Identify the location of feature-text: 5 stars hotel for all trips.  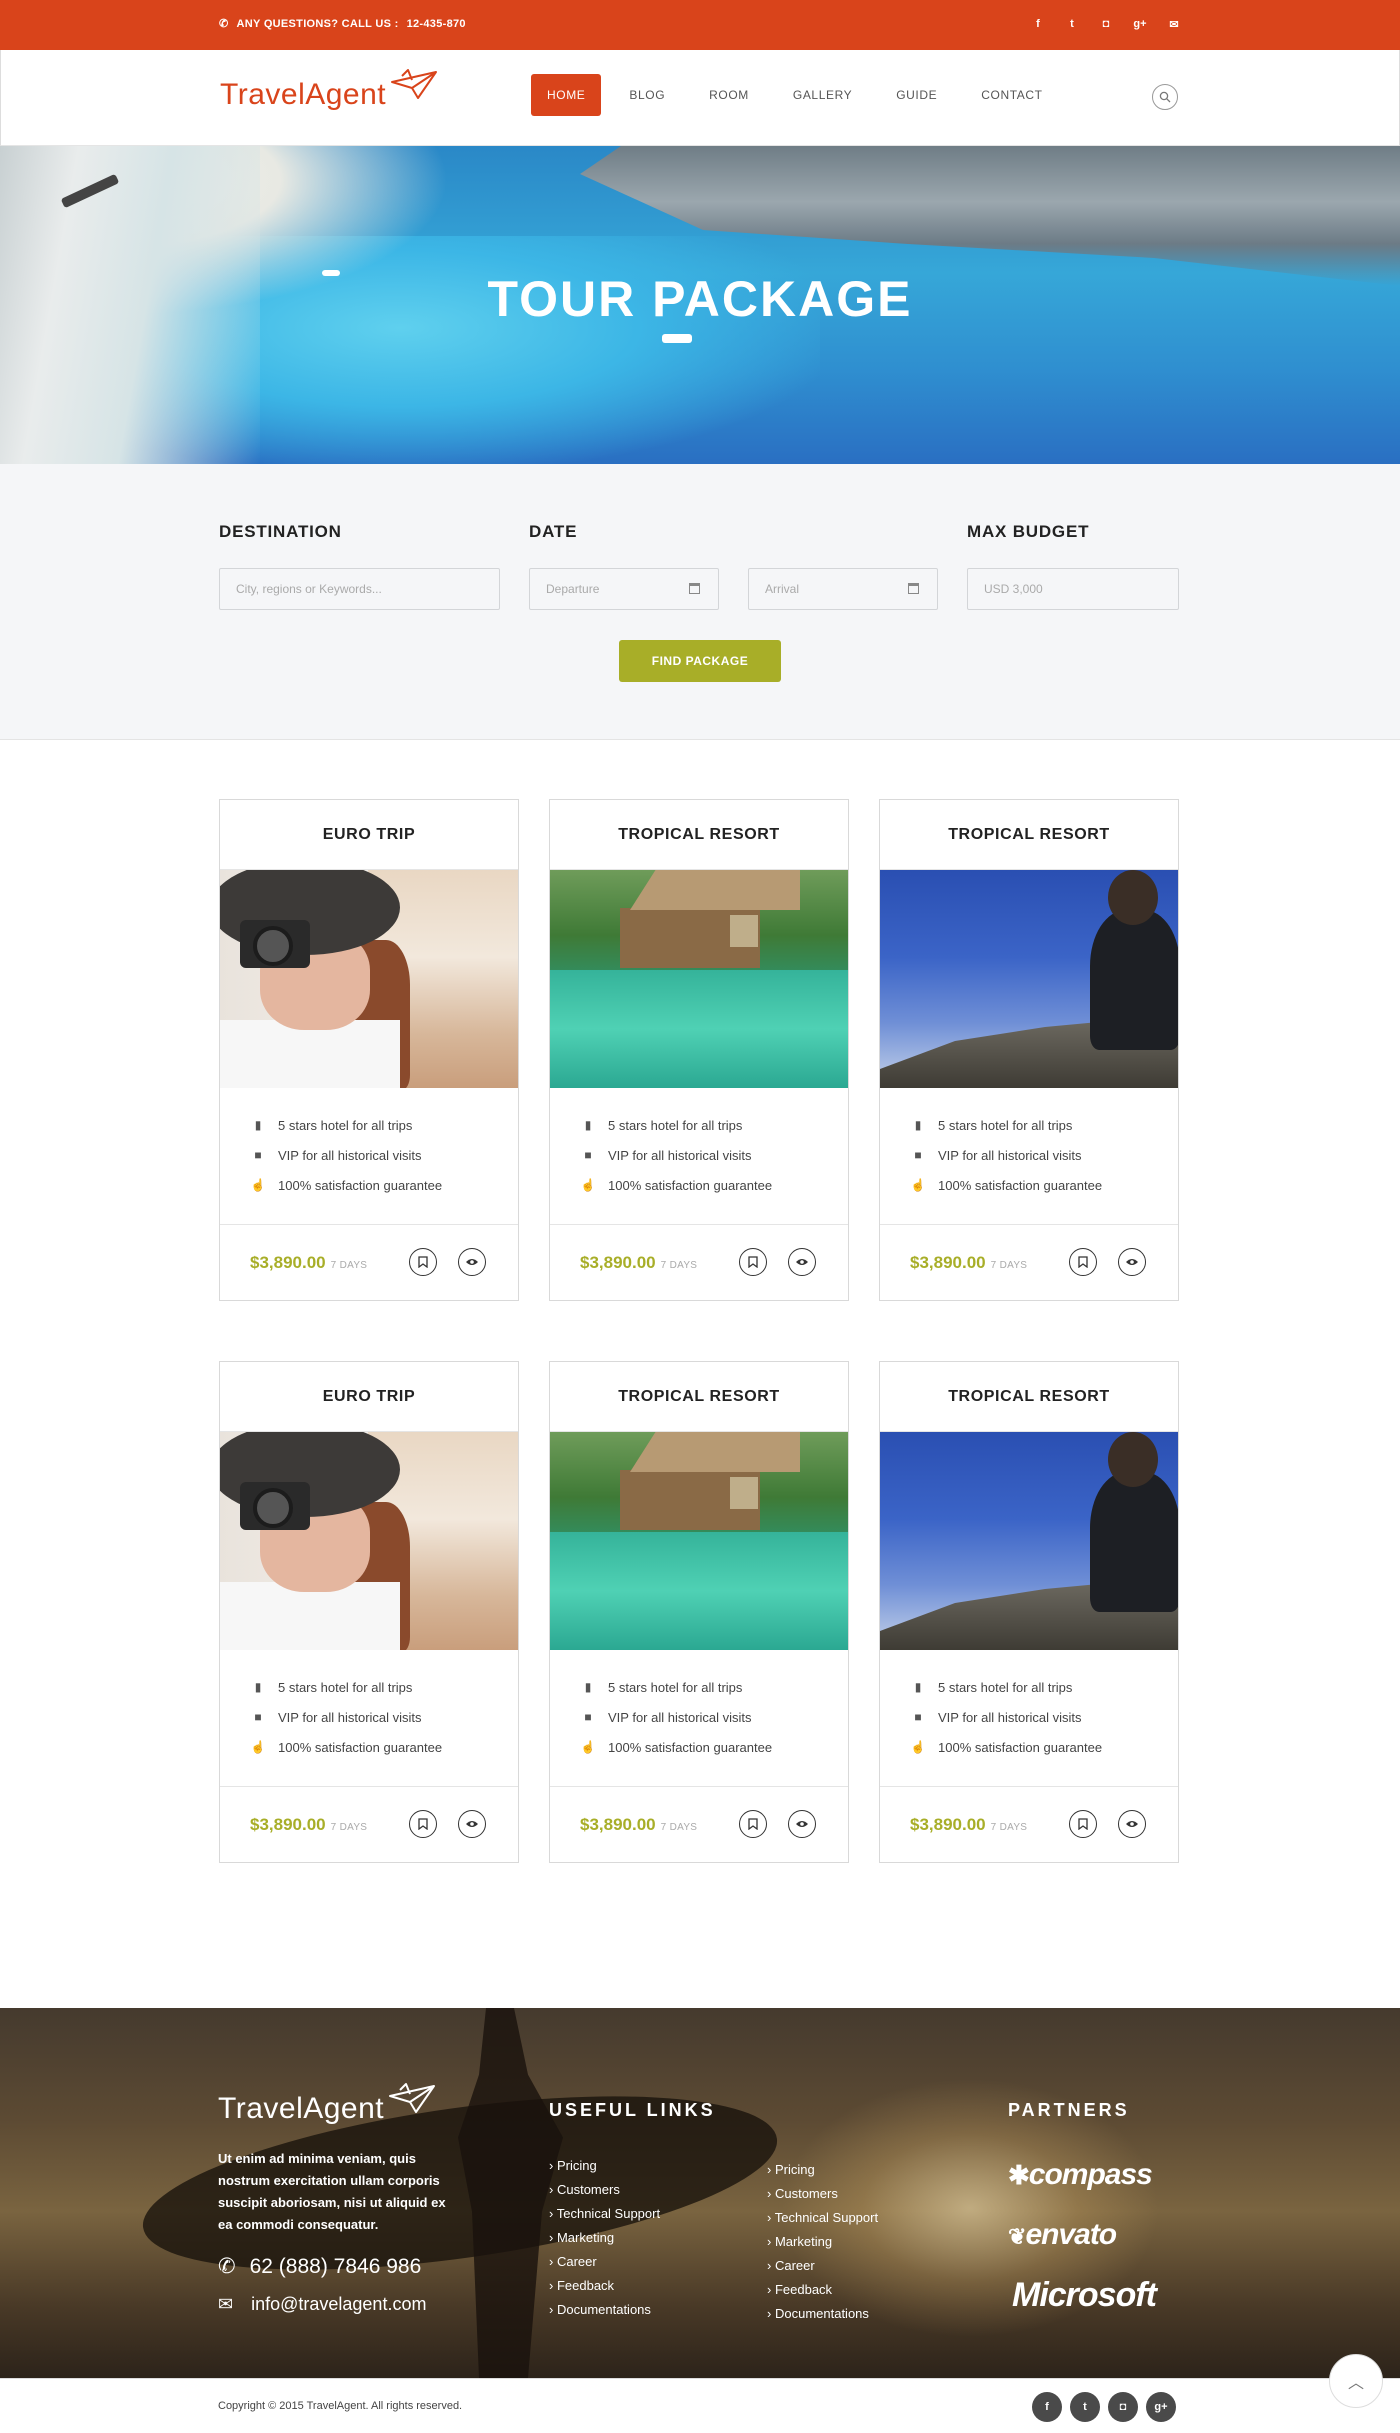
(675, 1125).